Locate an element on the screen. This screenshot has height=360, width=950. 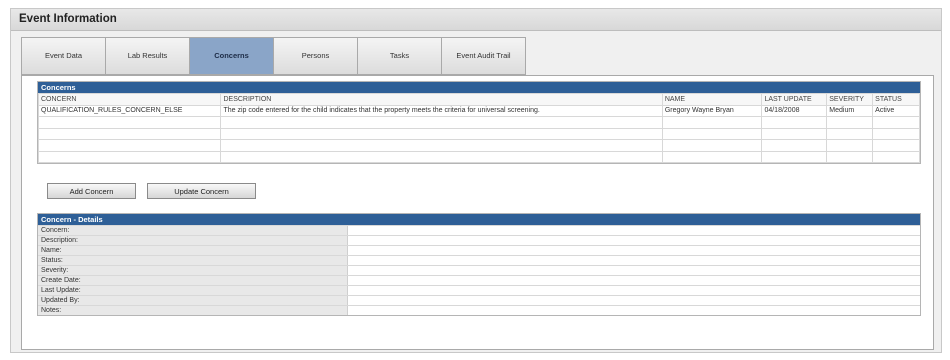
detail-label: Description: is located at coordinates (193, 240).